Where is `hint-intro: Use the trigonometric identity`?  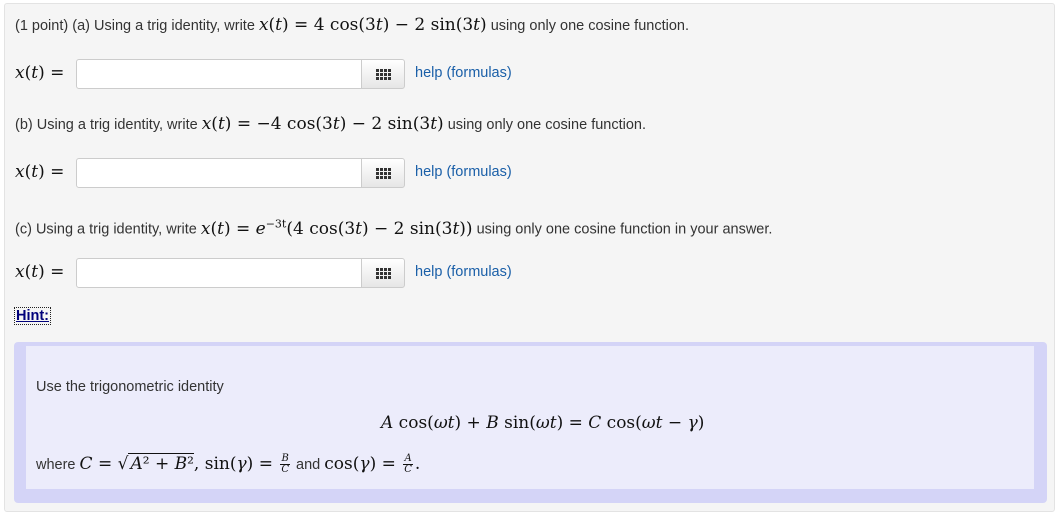
hint-intro: Use the trigonometric identity is located at coordinates (130, 387).